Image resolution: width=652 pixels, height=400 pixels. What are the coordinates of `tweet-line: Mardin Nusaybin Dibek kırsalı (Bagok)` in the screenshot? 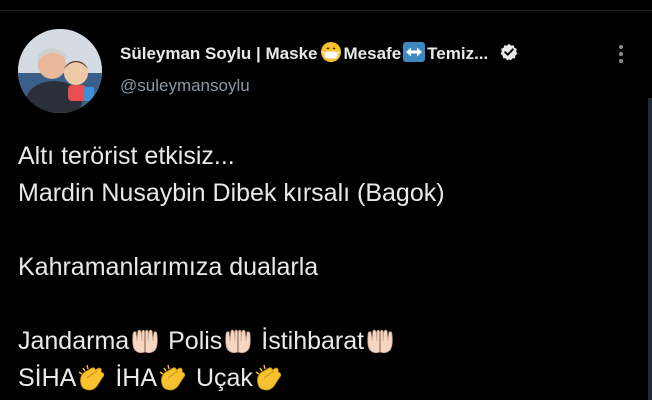 It's located at (231, 193).